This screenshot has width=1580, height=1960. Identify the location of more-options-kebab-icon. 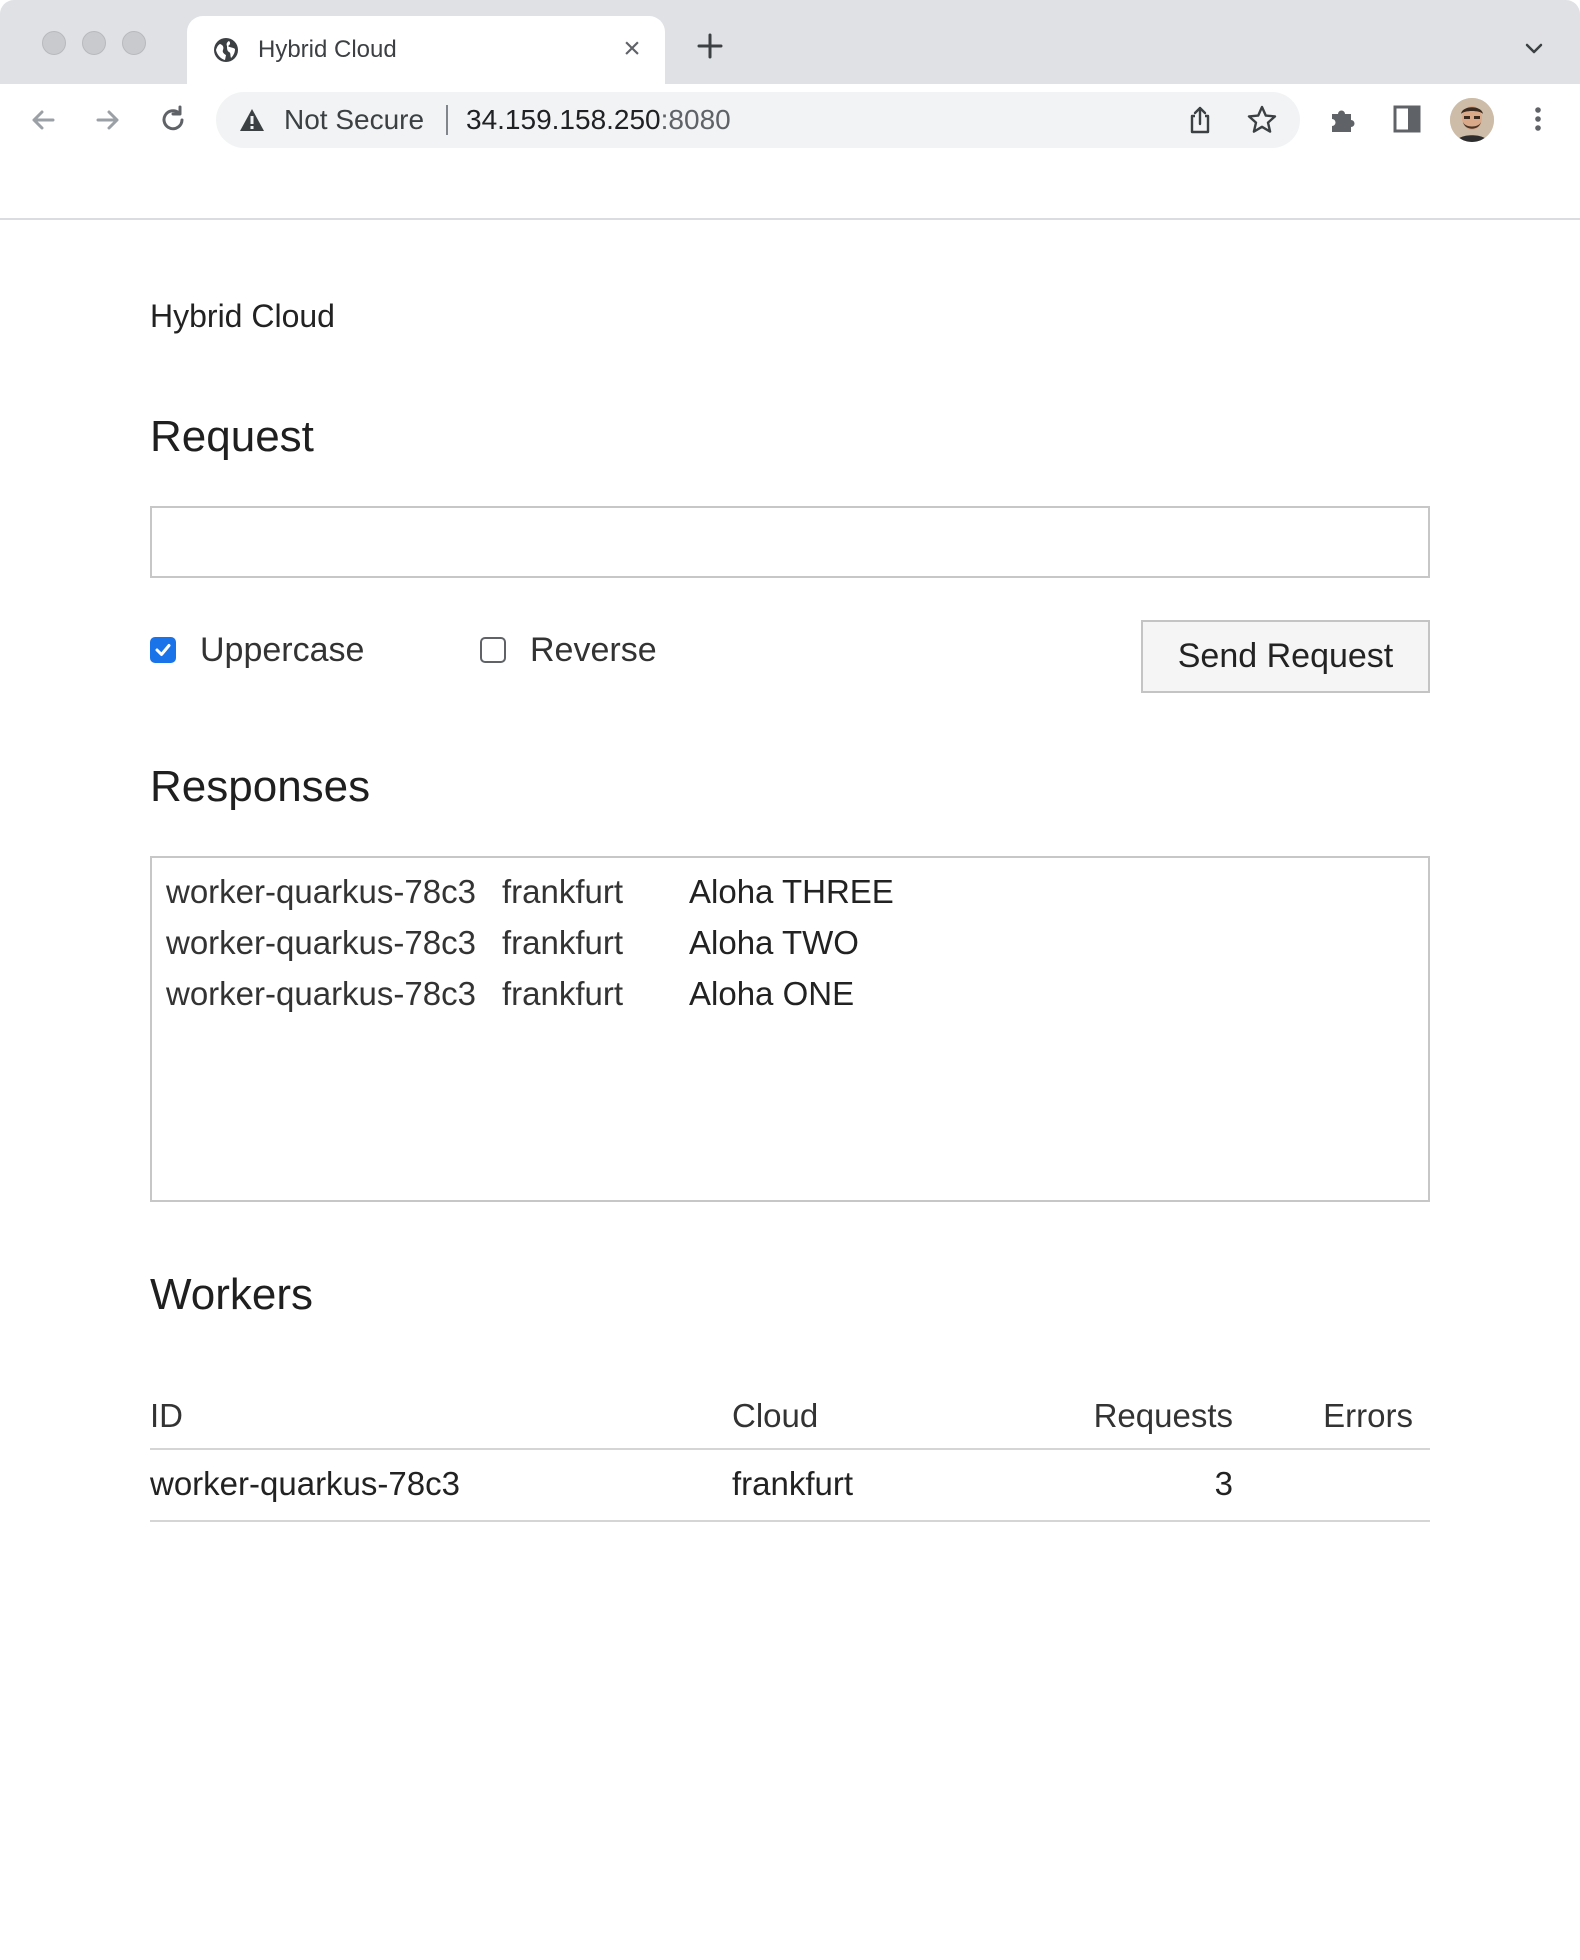
(1538, 119).